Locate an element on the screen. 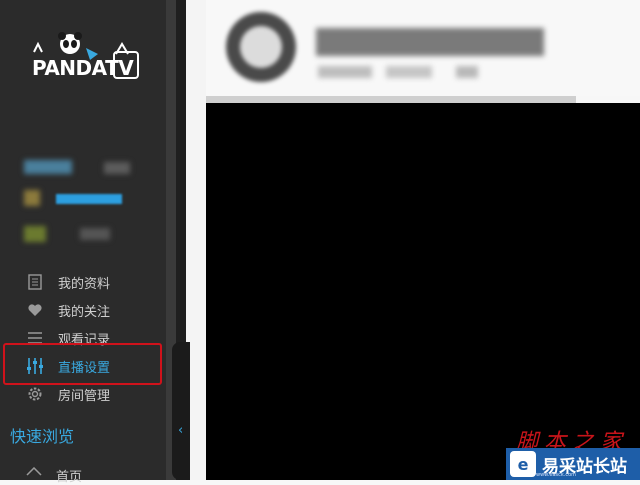 This screenshot has width=640, height=485. gear-icon is located at coordinates (35, 394).